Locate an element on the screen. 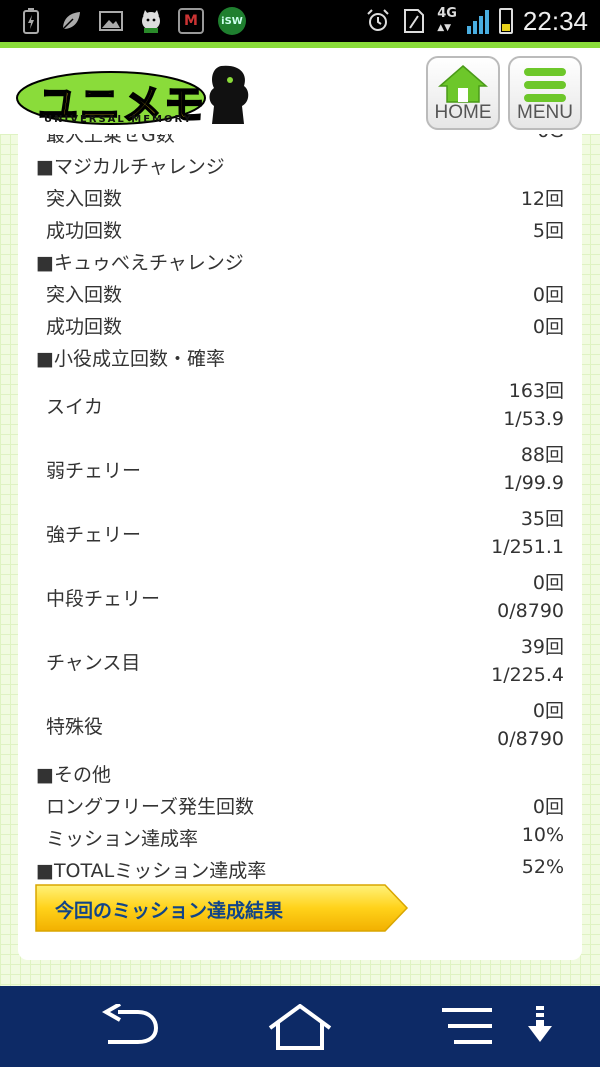 This screenshot has width=600, height=1067. mission-result-button: 今回のミッション達成結果 is located at coordinates (222, 908).